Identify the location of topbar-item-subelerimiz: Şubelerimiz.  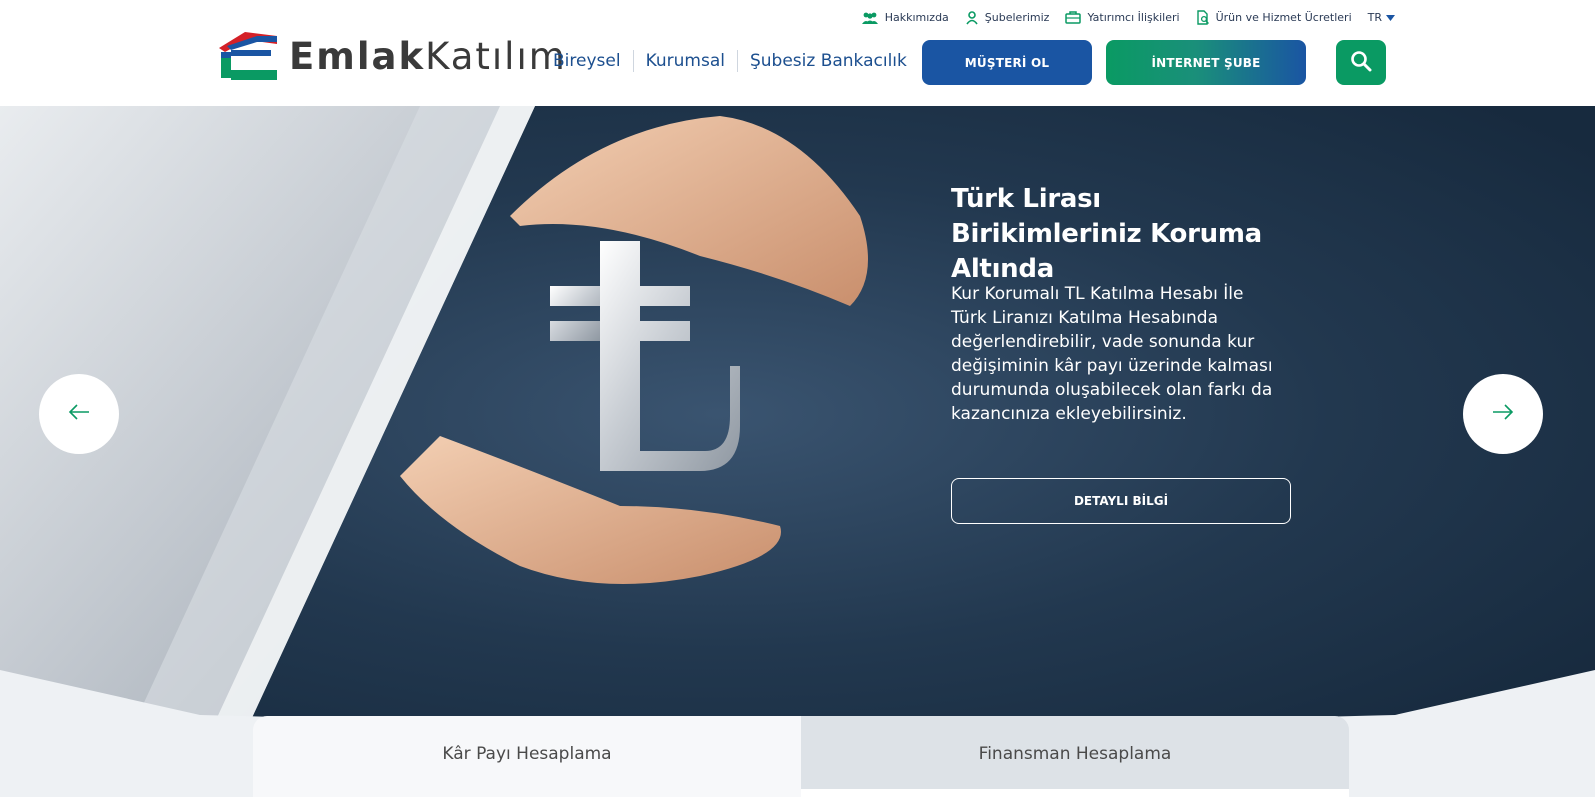
(1007, 17).